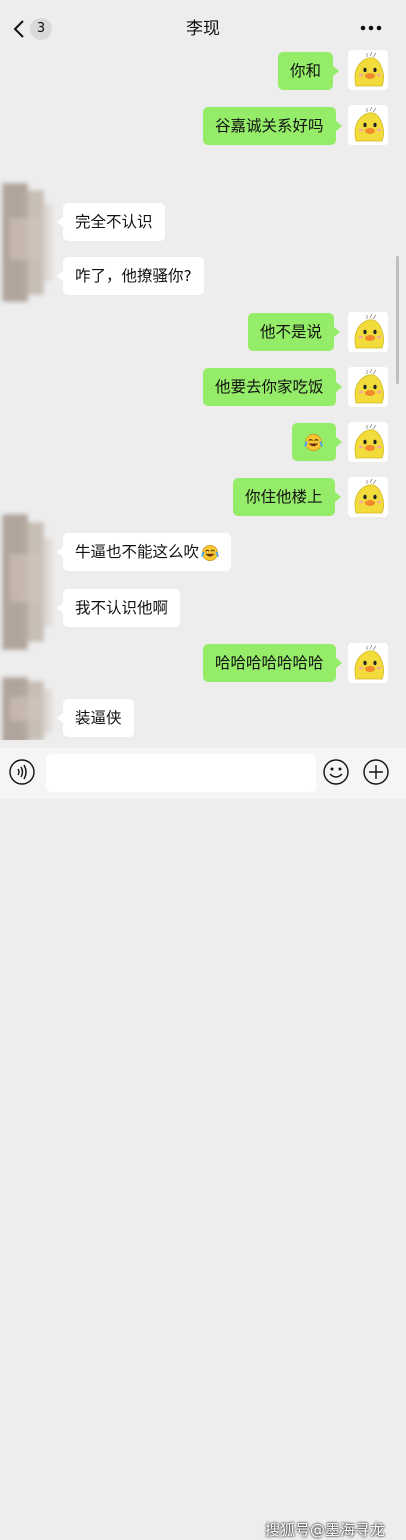 The width and height of the screenshot is (406, 1540). What do you see at coordinates (325, 1530) in the screenshot?
I see `watermark: 搜狐号@墨海寻龙` at bounding box center [325, 1530].